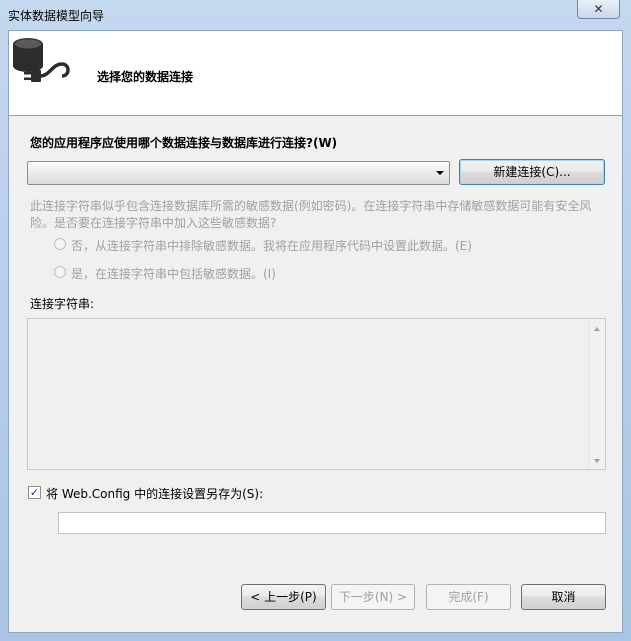  Describe the element at coordinates (56, 16) in the screenshot. I see `window-title: 实体数据模型向导` at that location.